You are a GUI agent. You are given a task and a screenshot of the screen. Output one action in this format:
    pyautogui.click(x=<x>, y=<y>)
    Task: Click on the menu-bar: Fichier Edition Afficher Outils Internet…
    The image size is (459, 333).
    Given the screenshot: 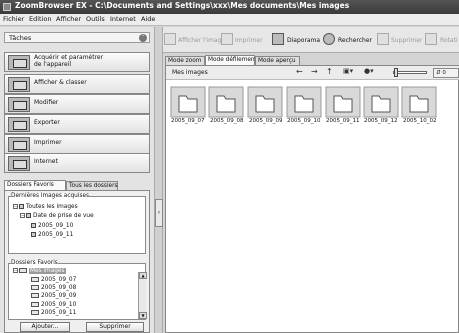 What is the action you would take?
    pyautogui.click(x=229, y=20)
    